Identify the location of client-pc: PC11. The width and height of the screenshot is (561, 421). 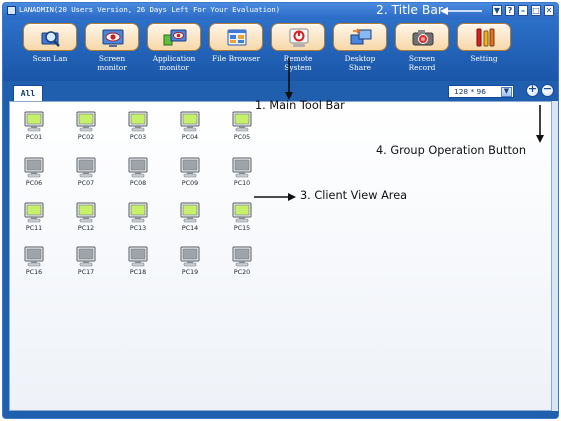
(34, 218).